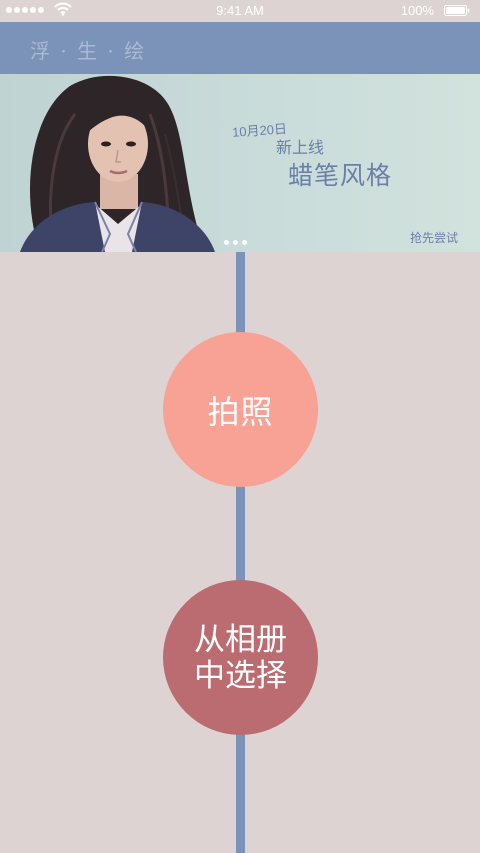 This screenshot has height=853, width=480. I want to click on choose-from-album-button: 从相册 中选择, so click(240, 657).